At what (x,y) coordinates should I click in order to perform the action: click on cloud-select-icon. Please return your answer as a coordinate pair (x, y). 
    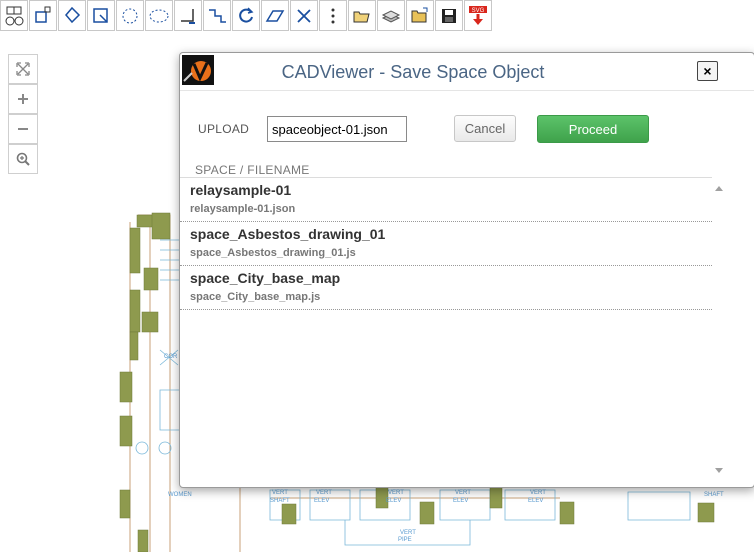
    Looking at the image, I should click on (159, 15).